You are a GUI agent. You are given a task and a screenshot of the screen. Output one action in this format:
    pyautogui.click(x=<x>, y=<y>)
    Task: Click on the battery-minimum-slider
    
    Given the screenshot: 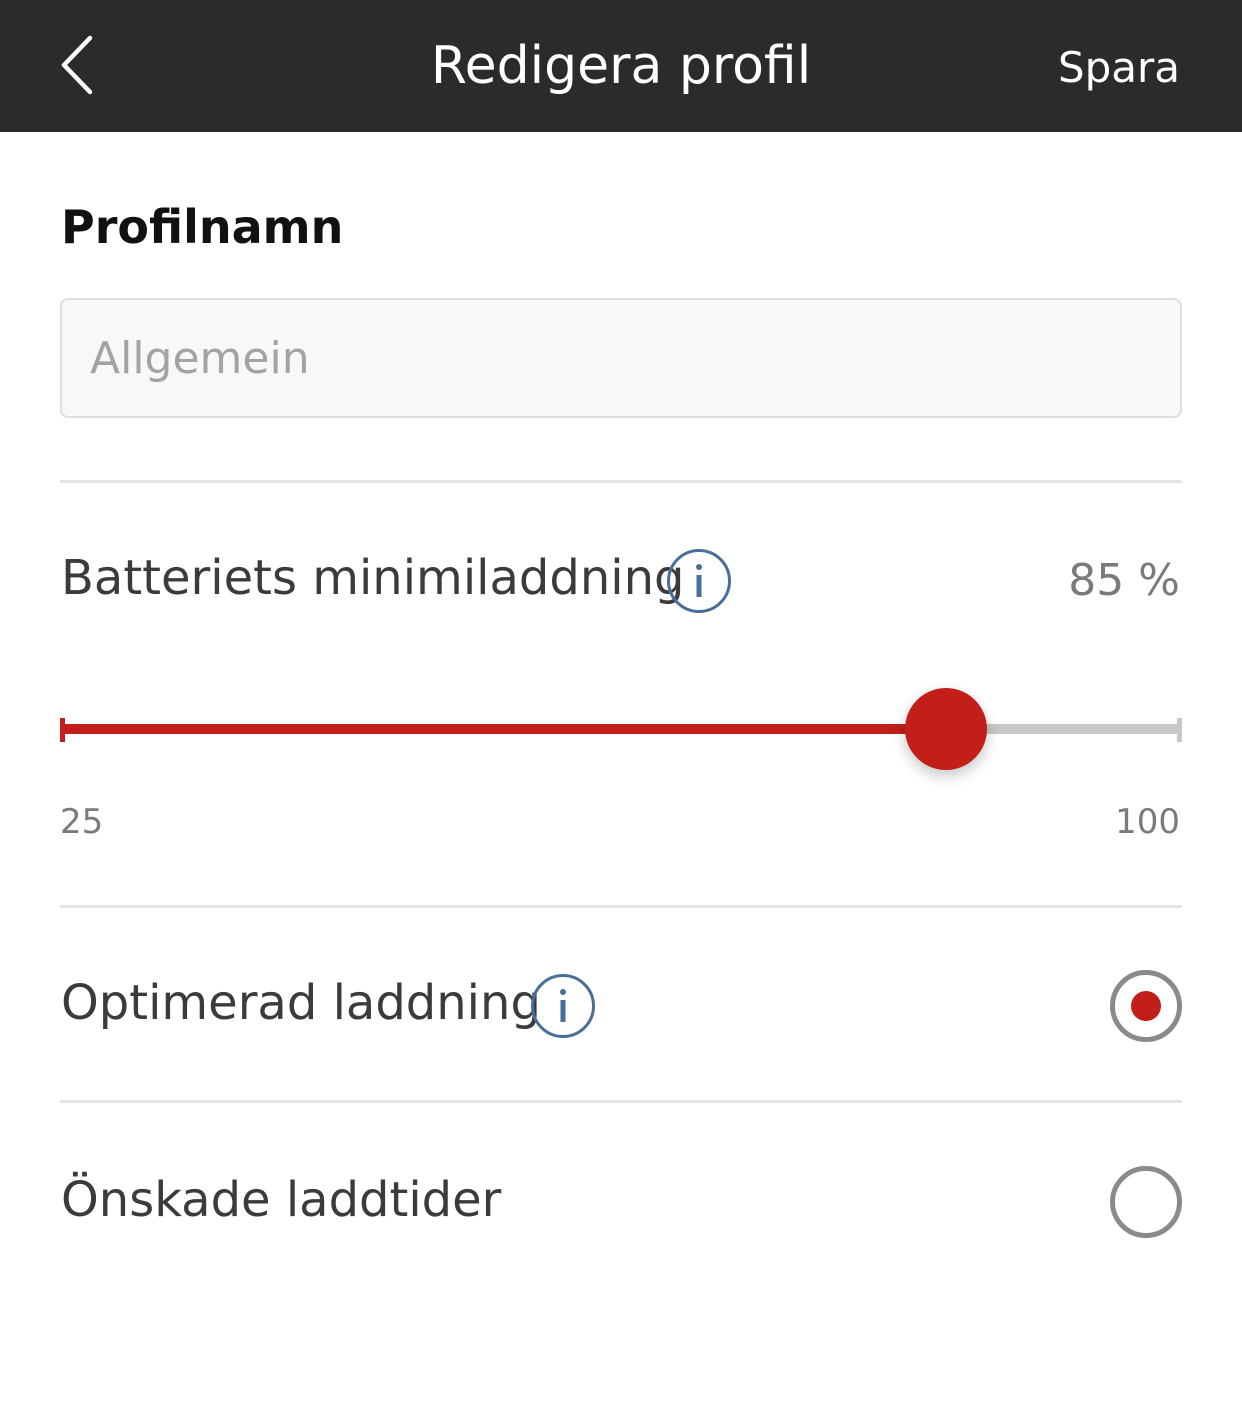 What is the action you would take?
    pyautogui.click(x=621, y=729)
    